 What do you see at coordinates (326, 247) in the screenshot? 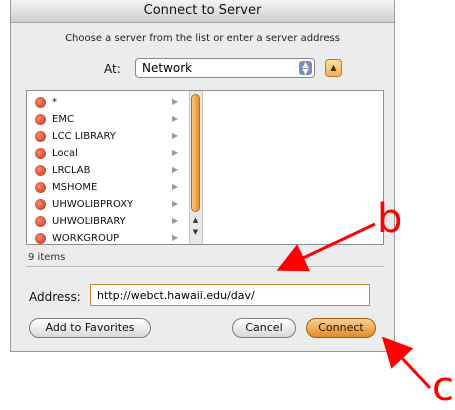
I see `arrow-b` at bounding box center [326, 247].